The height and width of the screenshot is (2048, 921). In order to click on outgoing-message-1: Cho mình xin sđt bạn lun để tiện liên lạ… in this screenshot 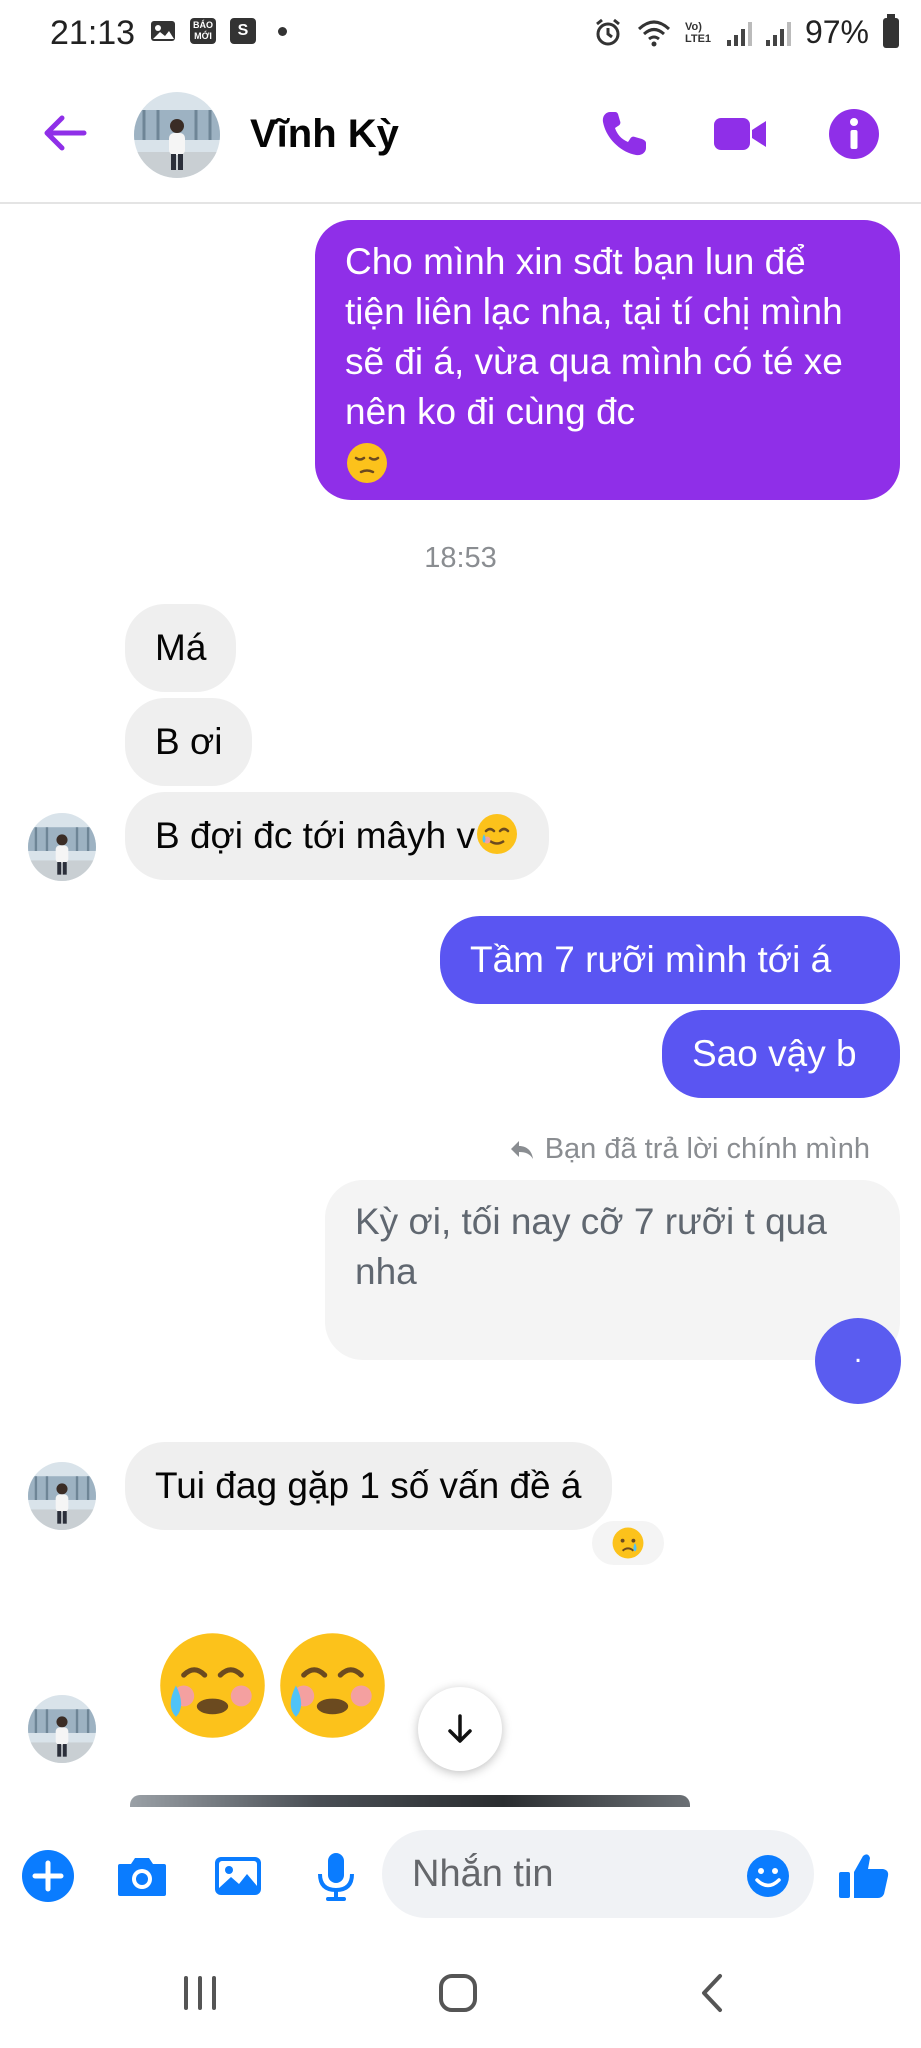, I will do `click(607, 360)`.